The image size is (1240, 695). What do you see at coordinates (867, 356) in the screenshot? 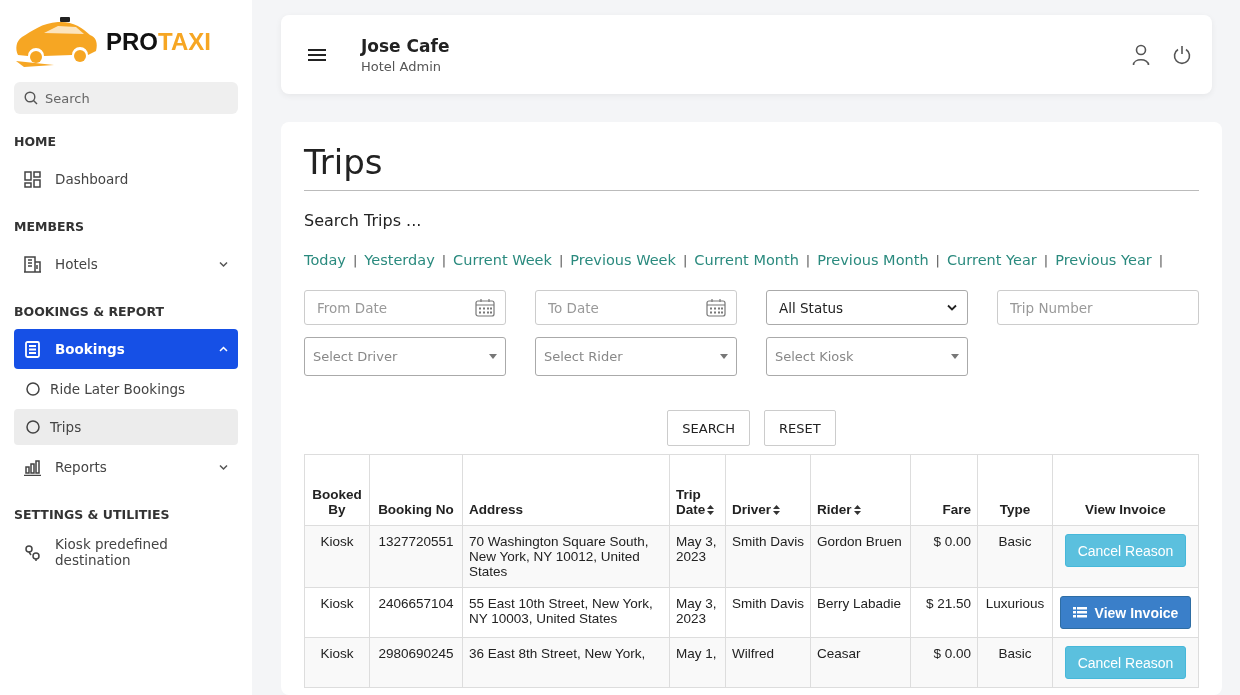
I see `select-dropdown: Select Kiosk` at bounding box center [867, 356].